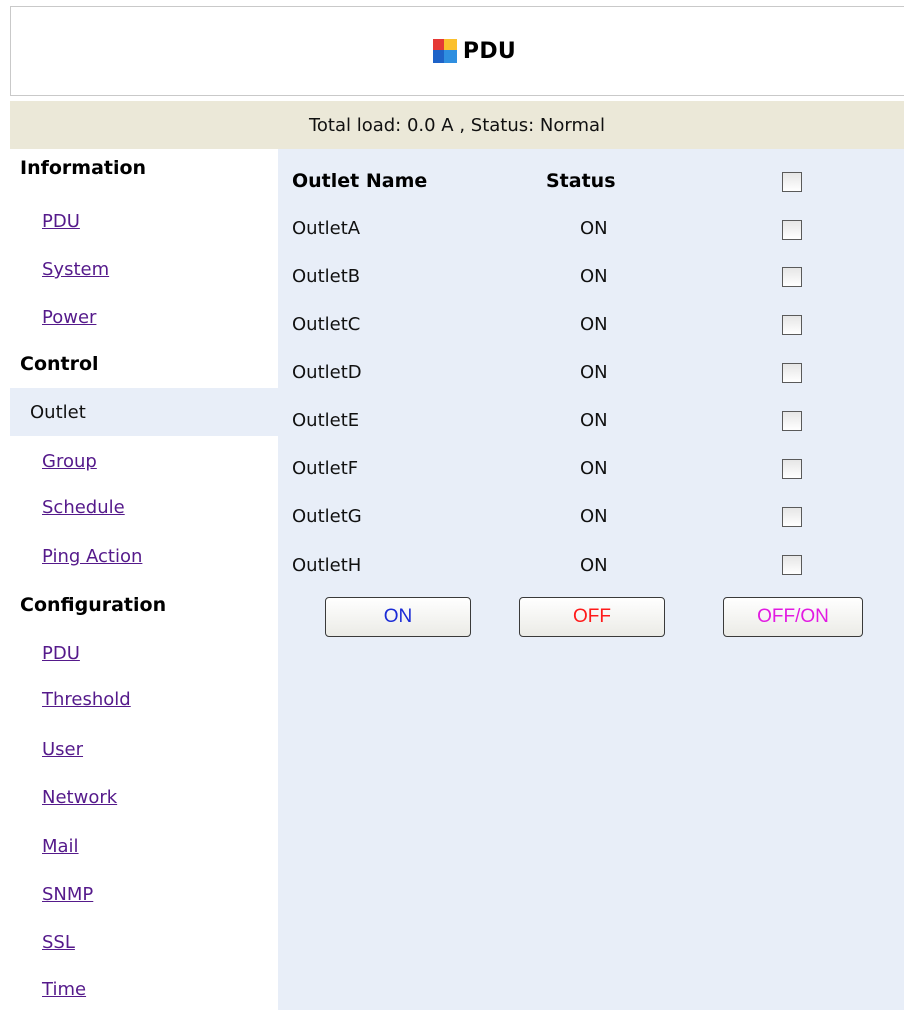  Describe the element at coordinates (592, 617) in the screenshot. I see `outlet-off-button: OFF` at that location.